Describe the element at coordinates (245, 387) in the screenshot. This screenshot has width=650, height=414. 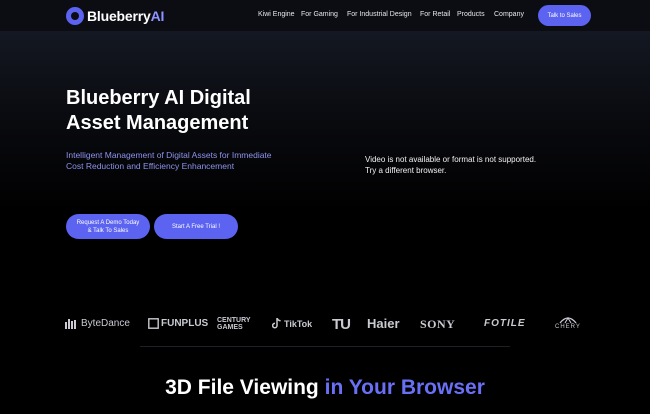
I see `section-title-main: 3D File Viewing` at that location.